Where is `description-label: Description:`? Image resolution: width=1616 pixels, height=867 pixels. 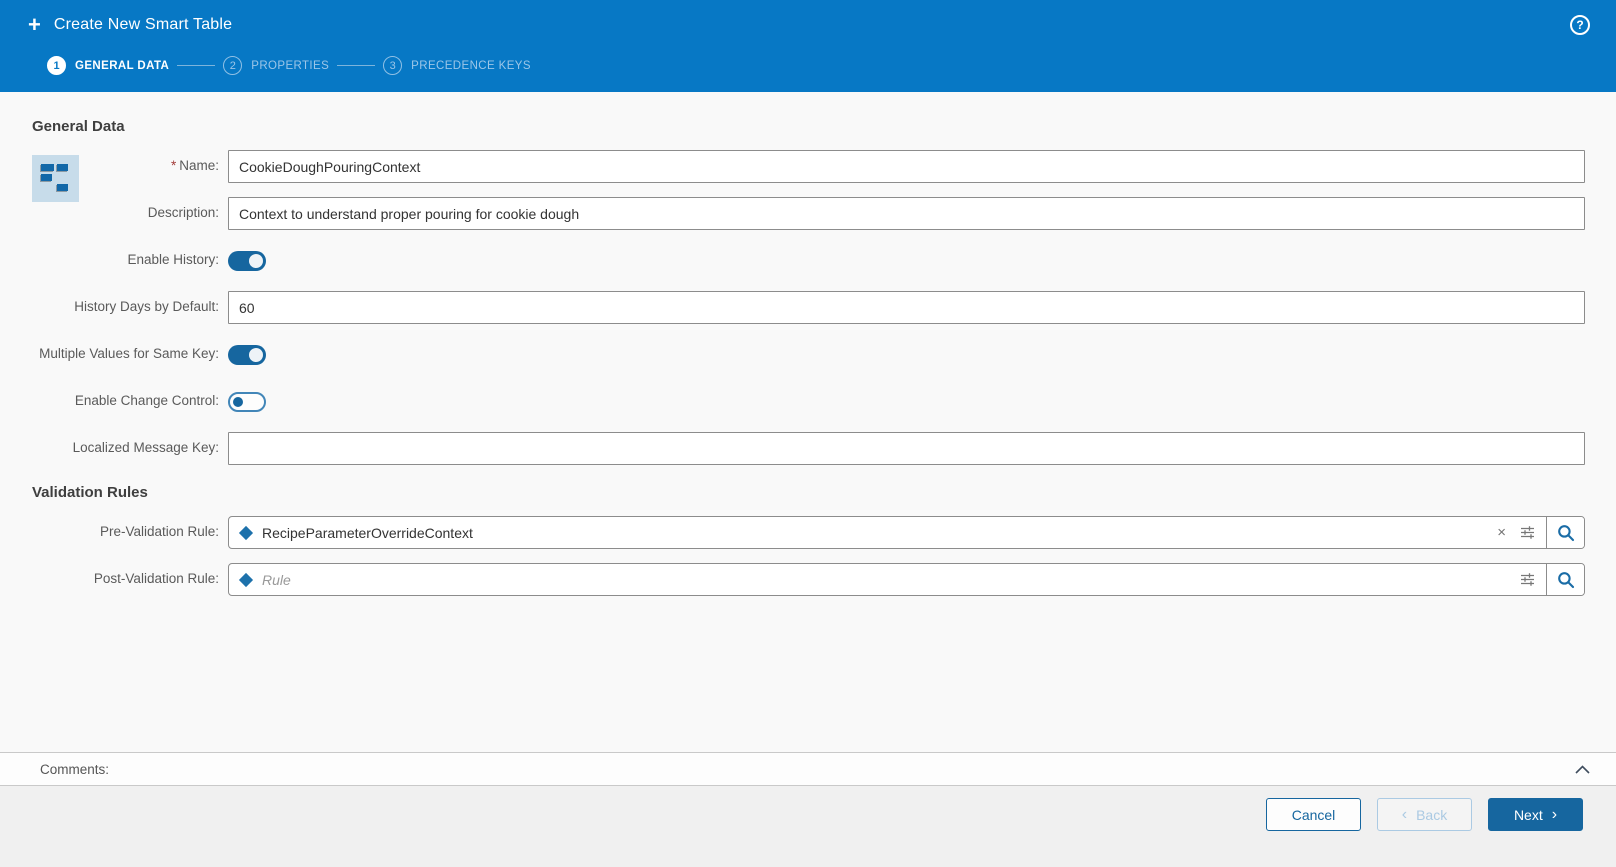
description-label: Description: is located at coordinates (183, 213).